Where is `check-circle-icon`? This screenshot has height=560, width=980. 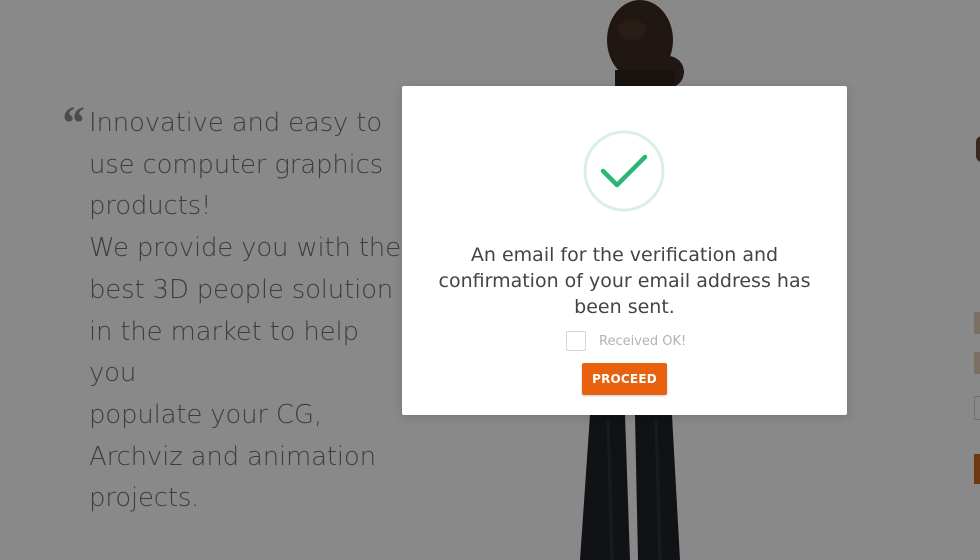 check-circle-icon is located at coordinates (624, 171).